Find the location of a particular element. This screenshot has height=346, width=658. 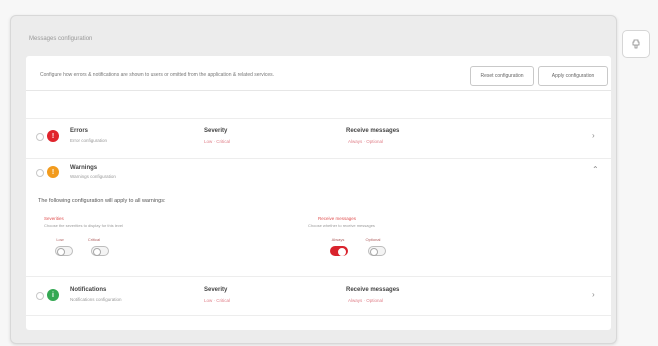

level-row-warning: ! Warnings Warnings configuration ⌃ is located at coordinates (318, 173).